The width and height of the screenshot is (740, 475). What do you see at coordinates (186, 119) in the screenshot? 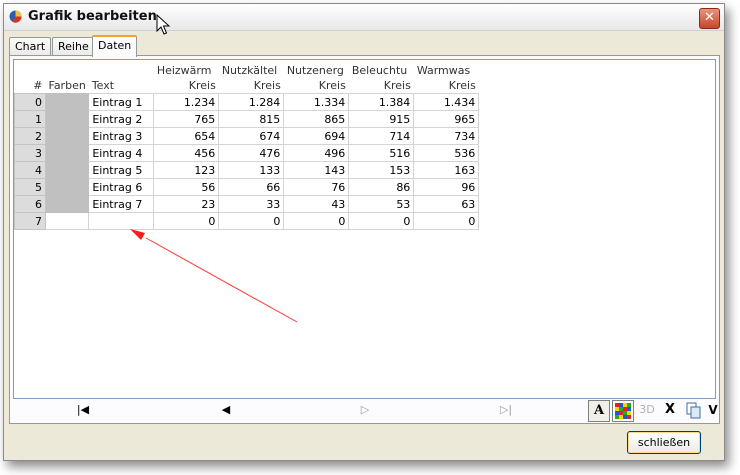
I see `value-cell: 765` at bounding box center [186, 119].